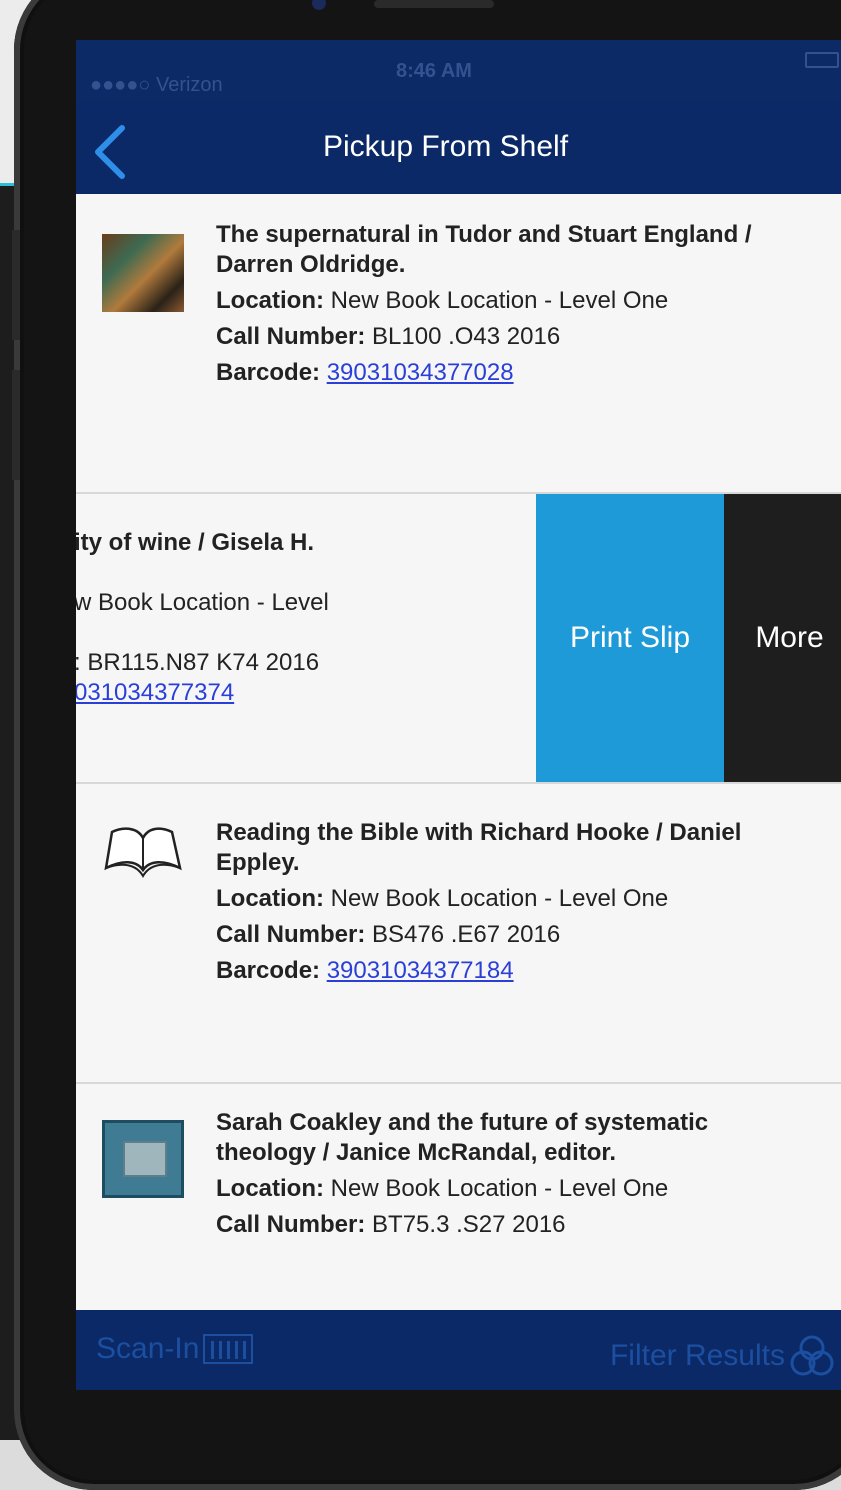 The height and width of the screenshot is (1490, 841). What do you see at coordinates (202, 602) in the screenshot?
I see `location-value: w Book Location - Level` at bounding box center [202, 602].